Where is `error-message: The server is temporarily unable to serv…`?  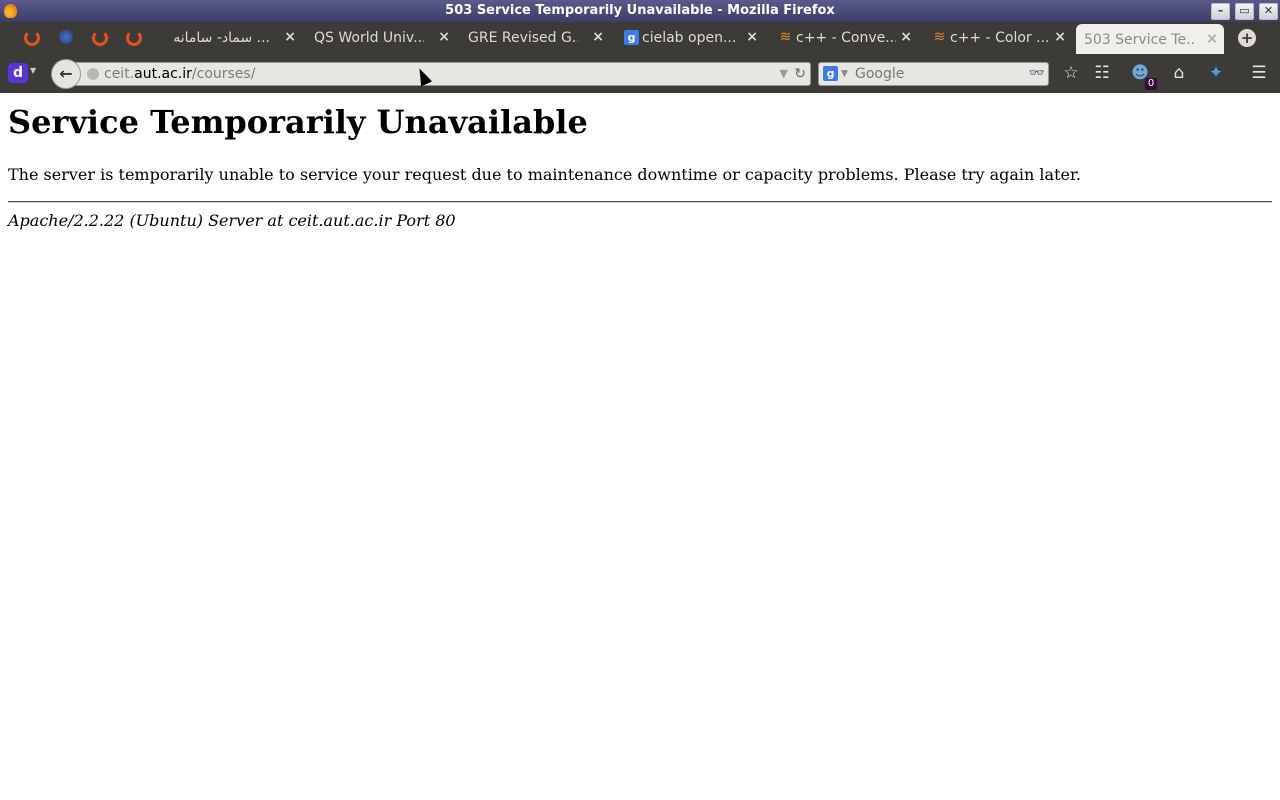 error-message: The server is temporarily unable to serv… is located at coordinates (544, 175).